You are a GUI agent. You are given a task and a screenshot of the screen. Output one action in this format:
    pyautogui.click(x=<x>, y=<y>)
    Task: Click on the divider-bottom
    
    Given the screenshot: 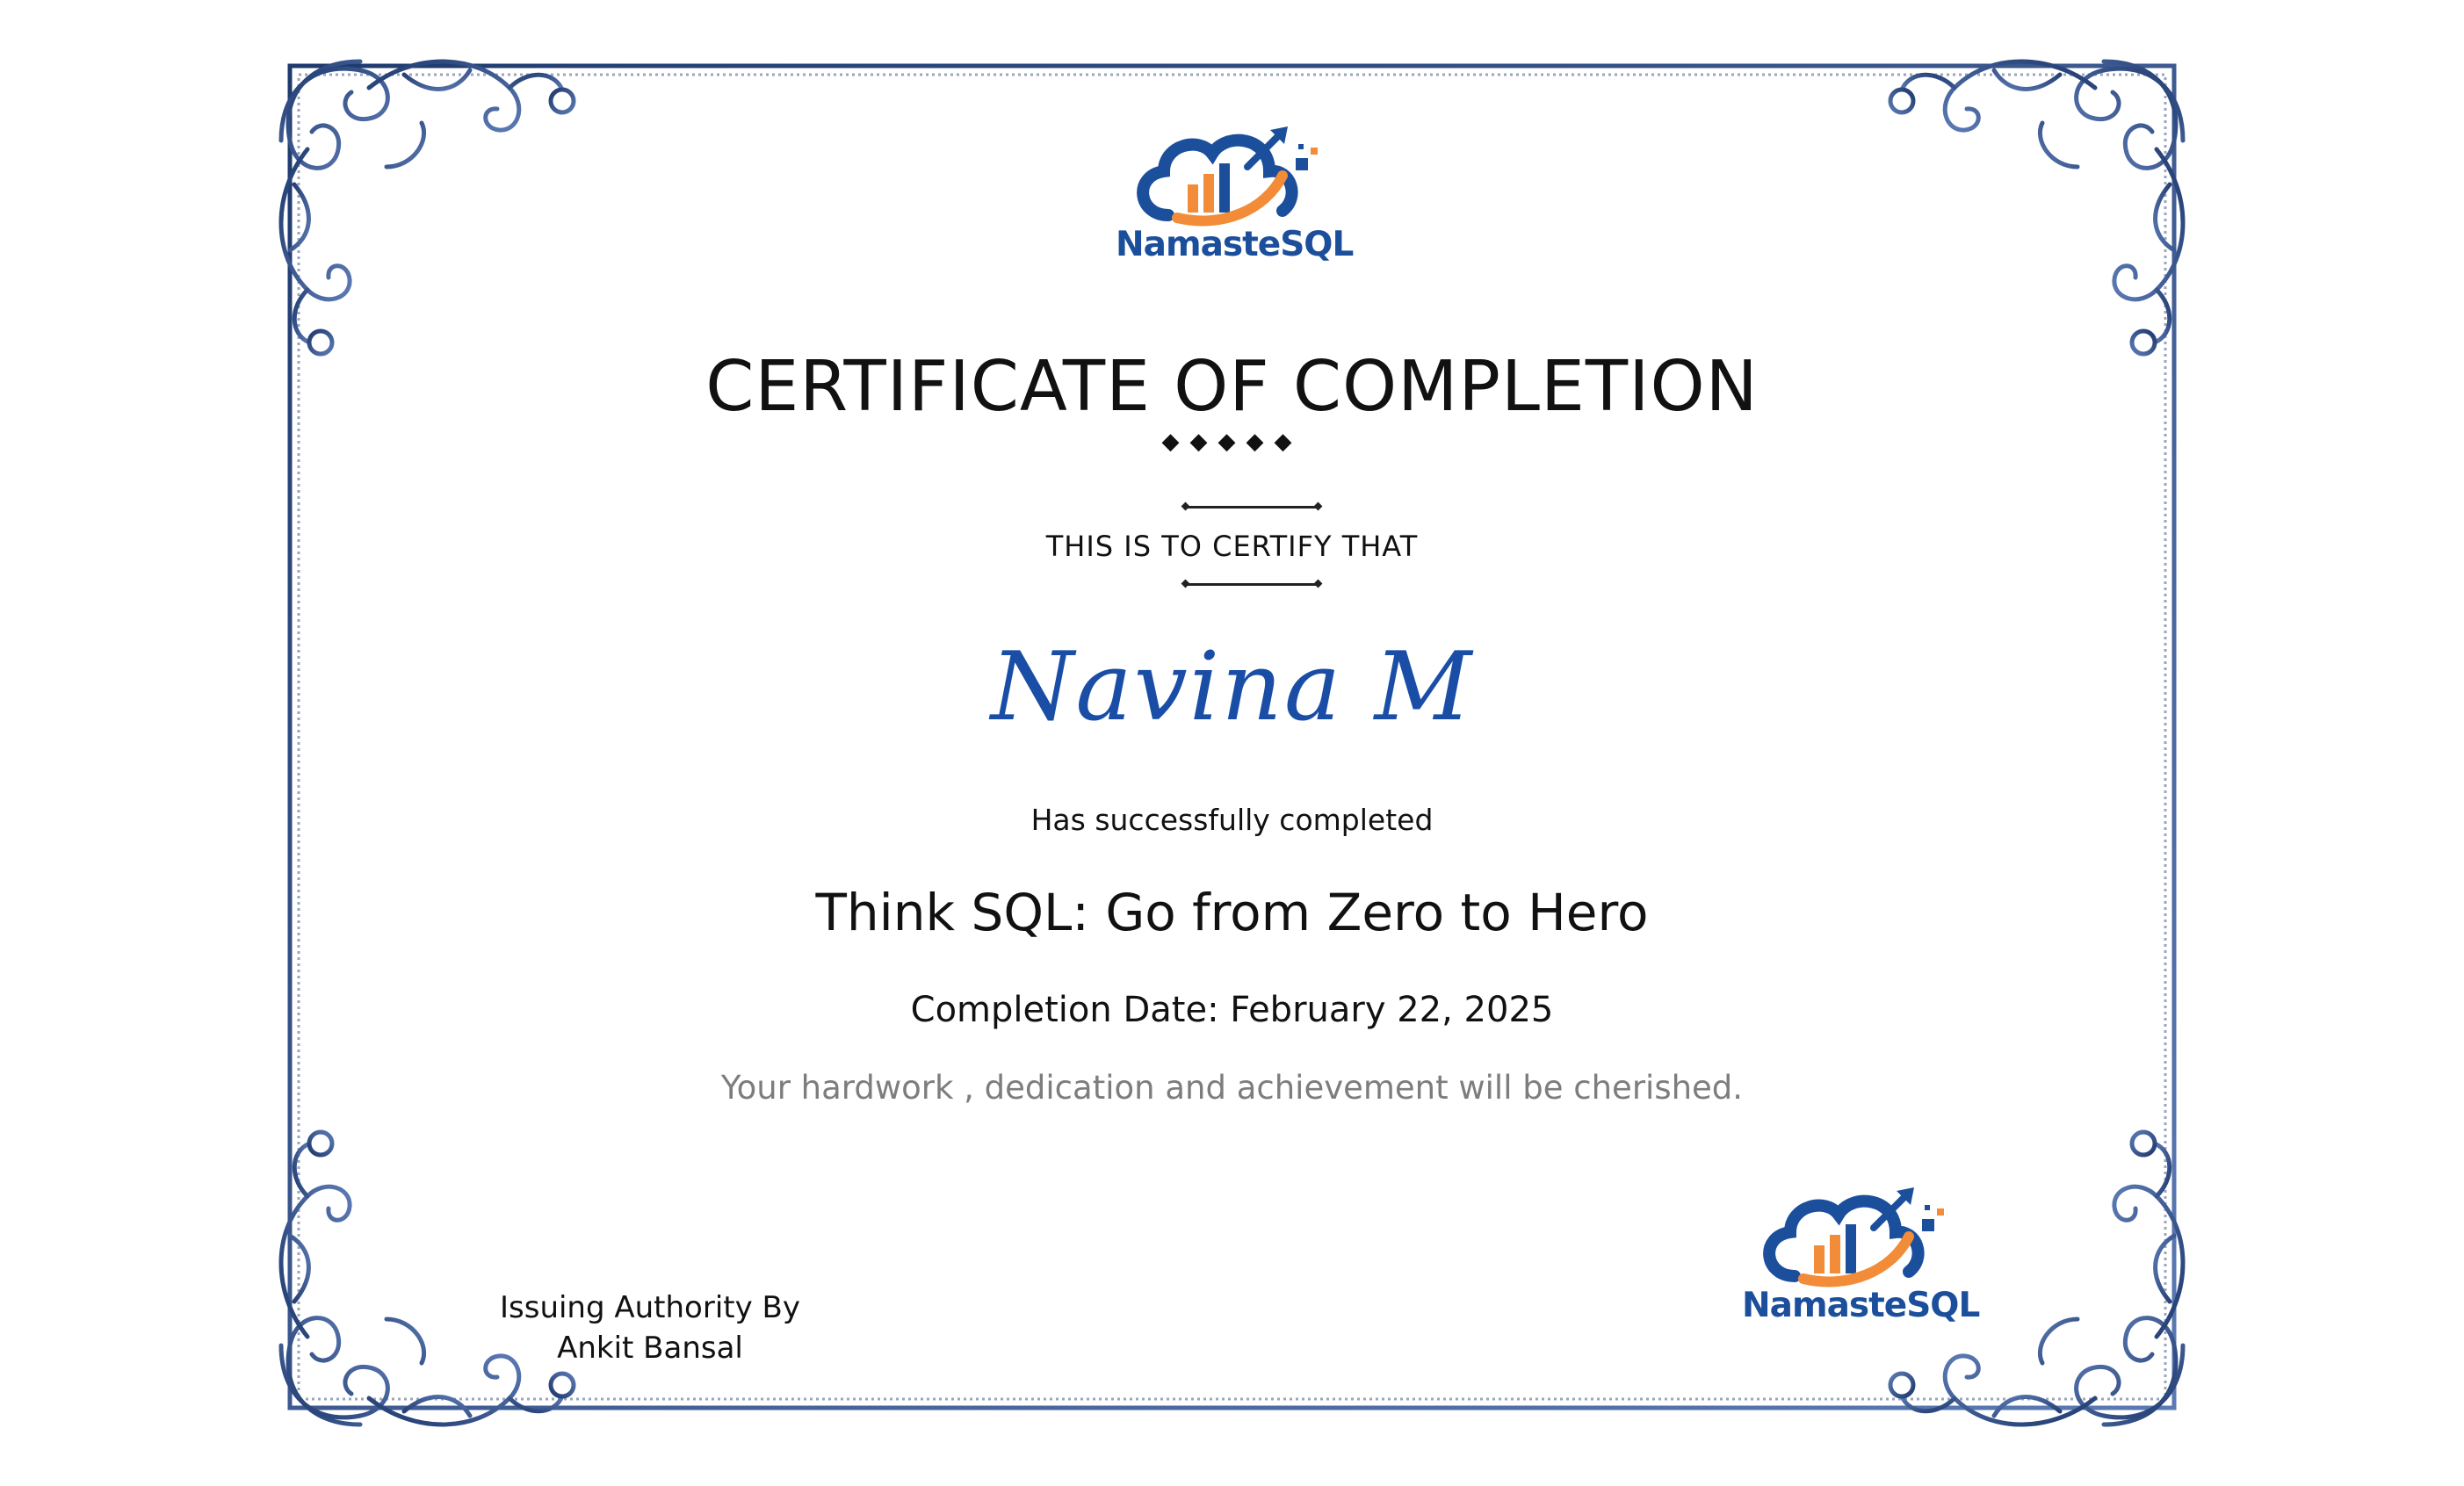 What is the action you would take?
    pyautogui.click(x=1252, y=584)
    